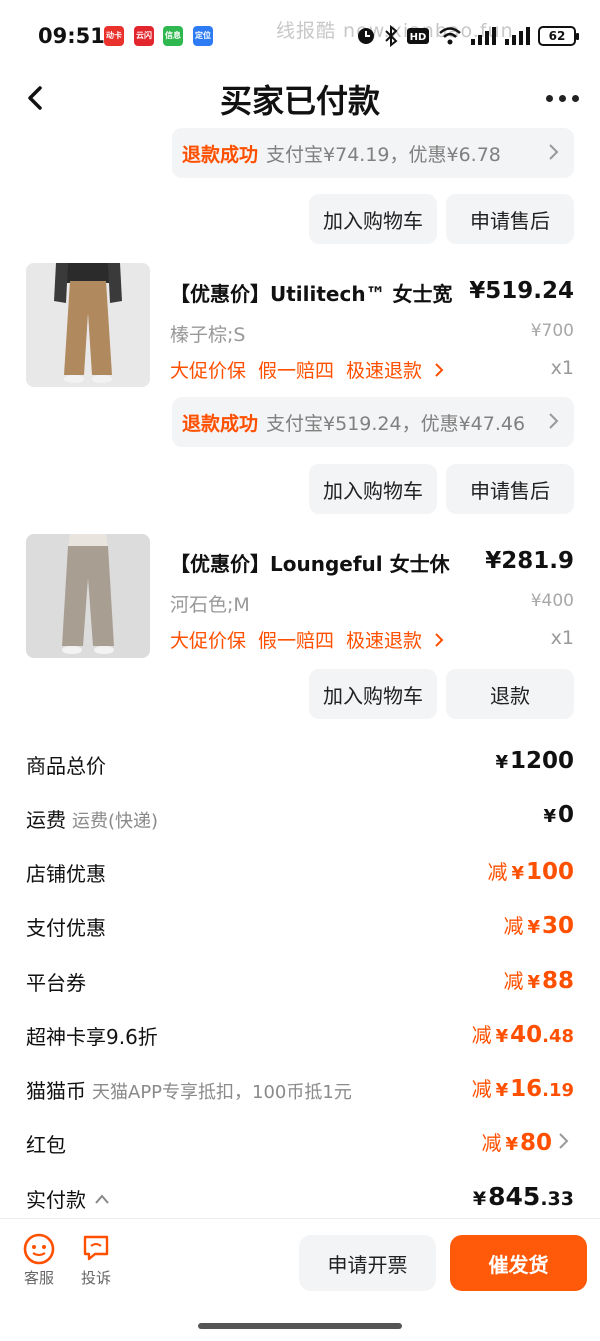  I want to click on amount: 0, so click(565, 815).